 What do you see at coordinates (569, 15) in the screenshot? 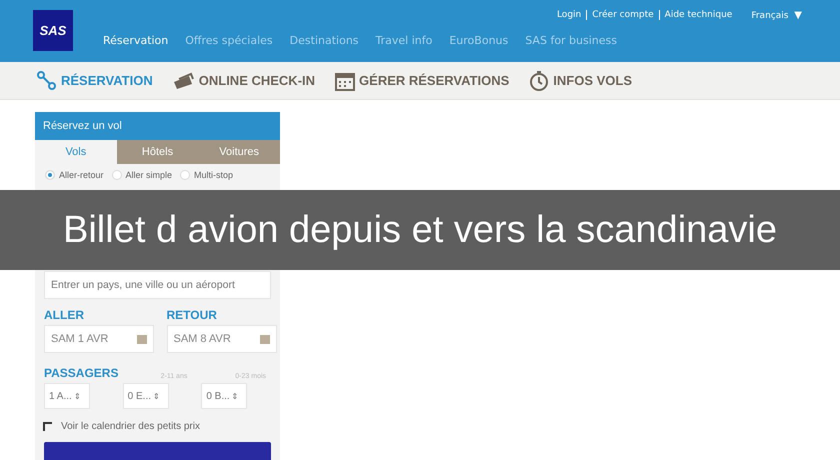
I see `top-link: Login` at bounding box center [569, 15].